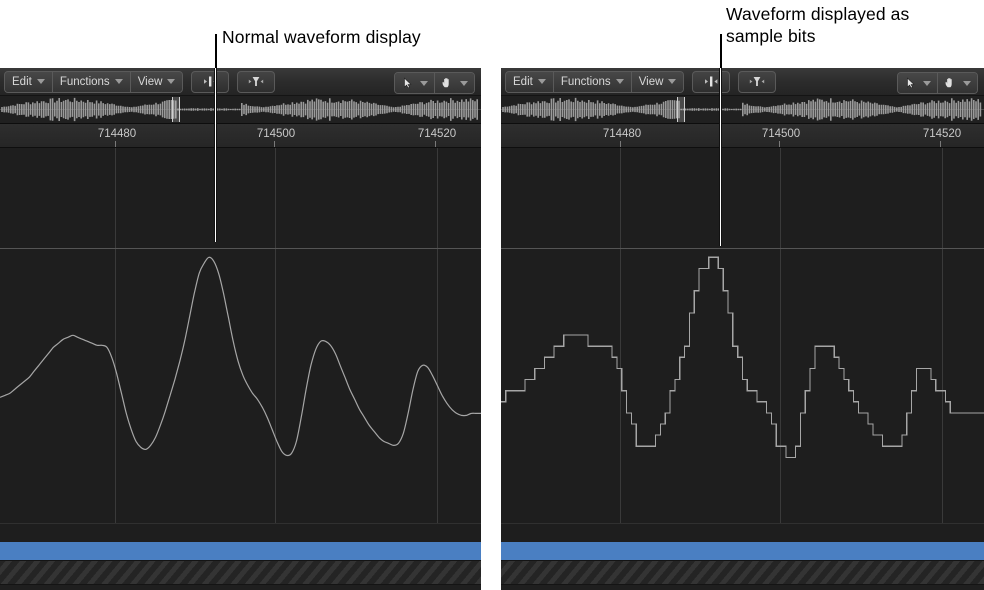  What do you see at coordinates (721, 51) in the screenshot?
I see `callout-line-right-upper` at bounding box center [721, 51].